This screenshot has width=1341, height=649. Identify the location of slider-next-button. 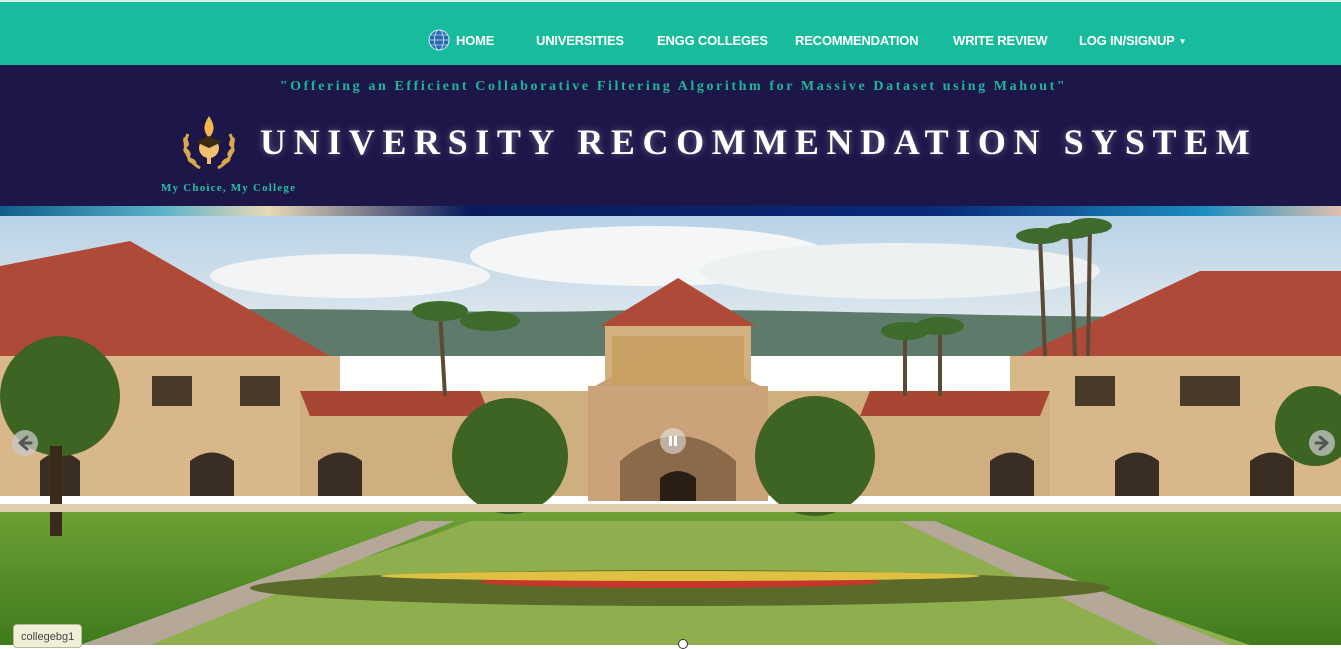
(1322, 443).